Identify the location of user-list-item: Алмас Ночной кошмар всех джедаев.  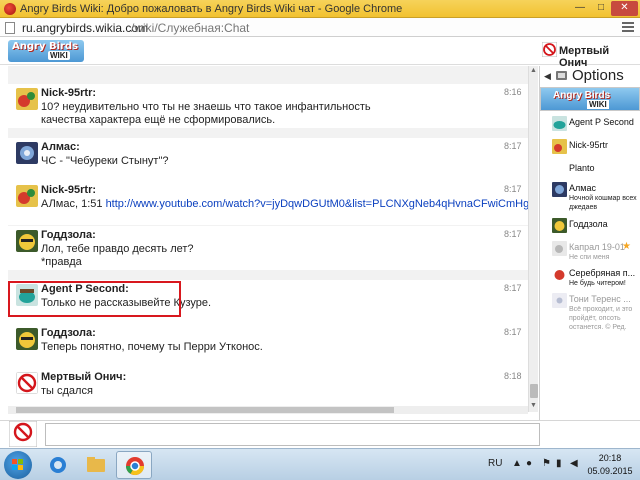
(596, 196).